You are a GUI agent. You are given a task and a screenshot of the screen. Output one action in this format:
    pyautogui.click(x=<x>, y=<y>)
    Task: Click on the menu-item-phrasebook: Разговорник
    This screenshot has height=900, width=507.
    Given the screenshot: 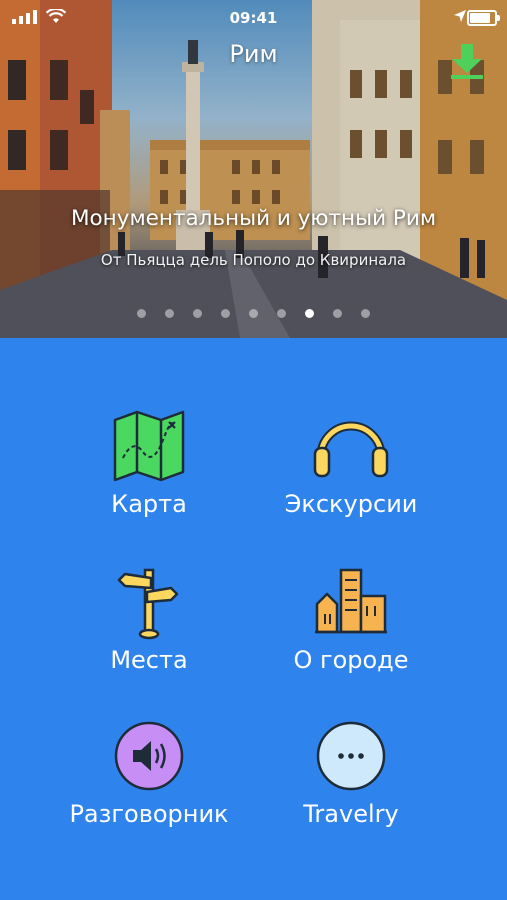 What is the action you would take?
    pyautogui.click(x=149, y=773)
    